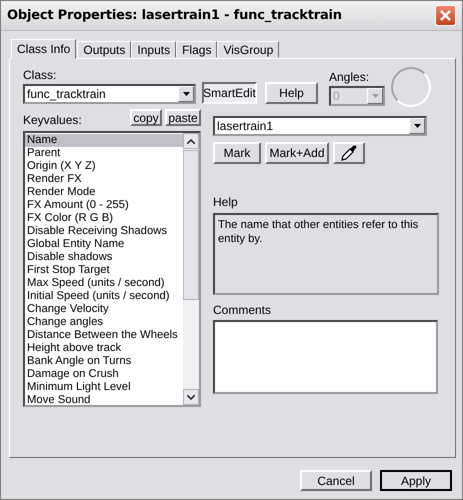 This screenshot has width=463, height=500. Describe the element at coordinates (104, 166) in the screenshot. I see `list-item: Origin (X Y Z)` at that location.